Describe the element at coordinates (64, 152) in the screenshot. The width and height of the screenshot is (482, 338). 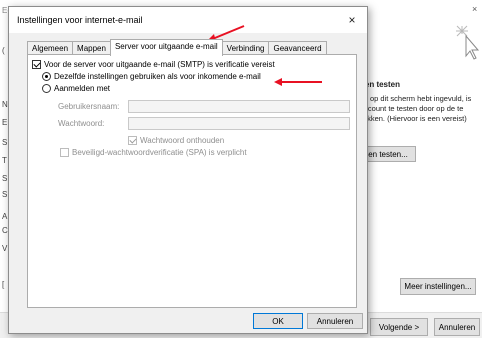
I see `spa-checkbox` at that location.